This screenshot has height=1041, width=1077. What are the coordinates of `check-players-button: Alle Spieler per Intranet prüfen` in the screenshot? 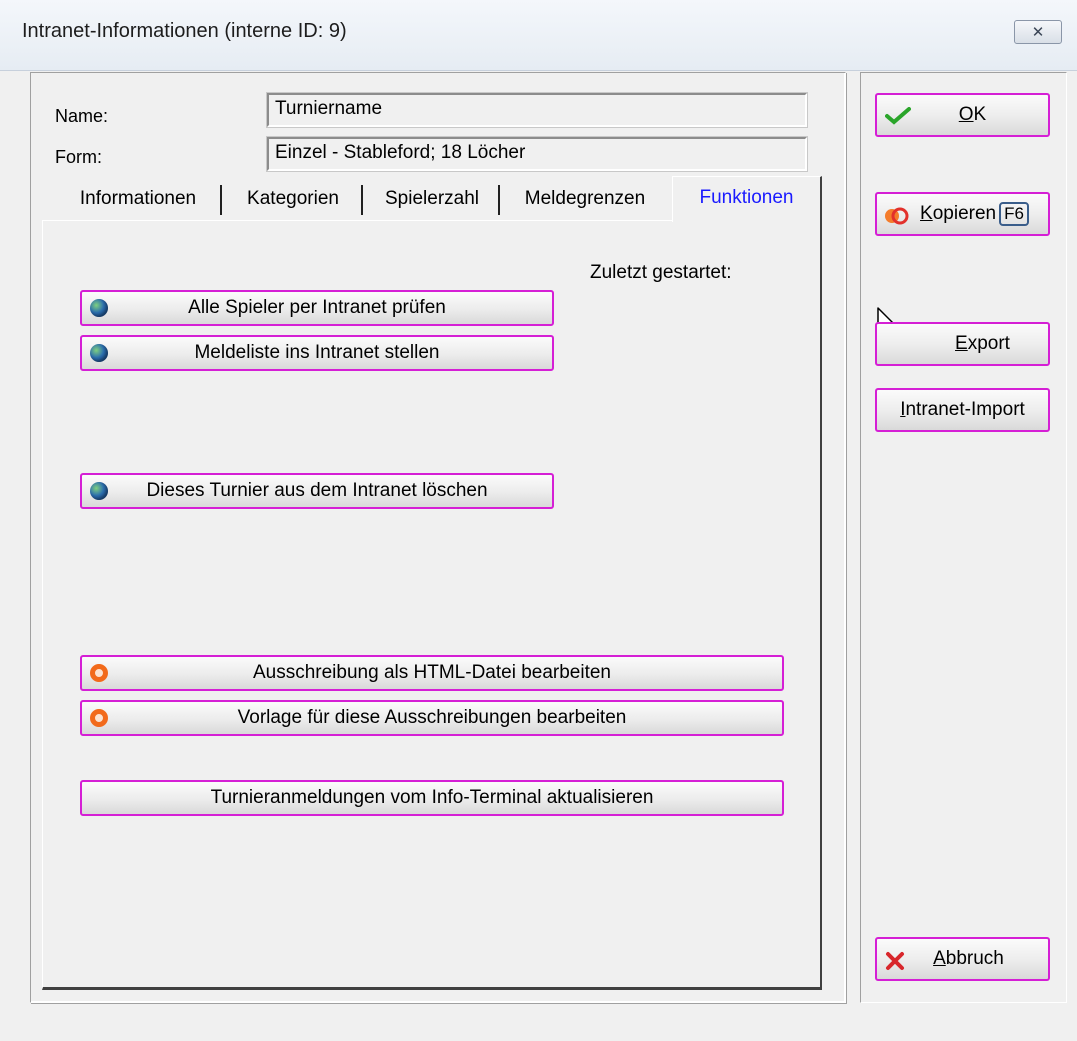 It's located at (317, 308).